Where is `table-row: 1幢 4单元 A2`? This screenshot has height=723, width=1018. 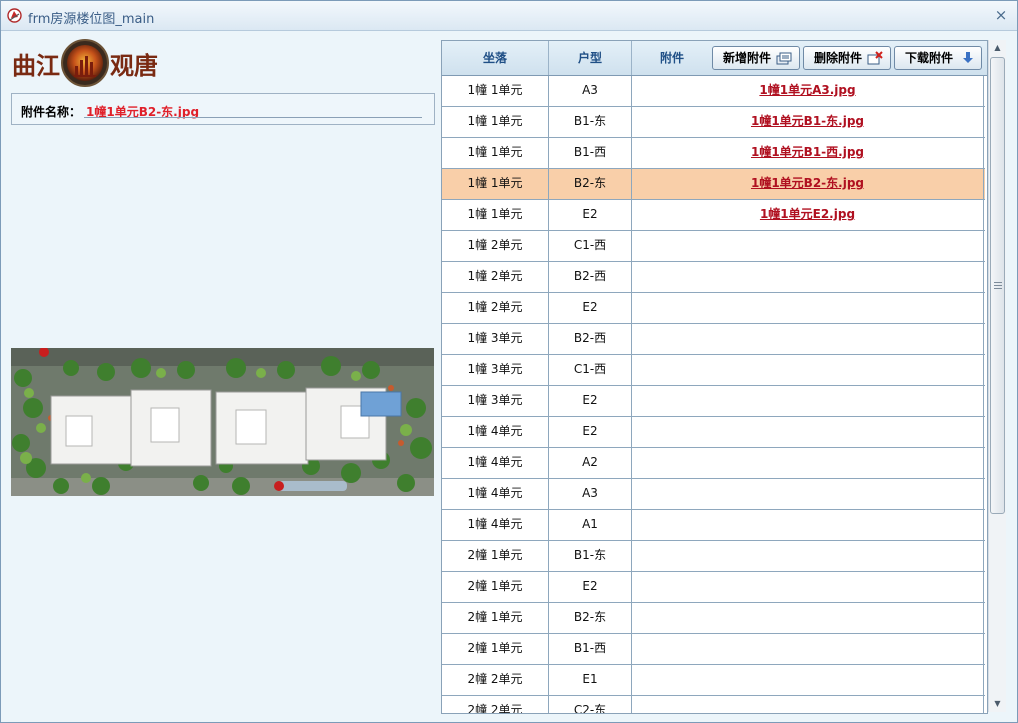
table-row: 1幢 4单元 A2 is located at coordinates (713, 463).